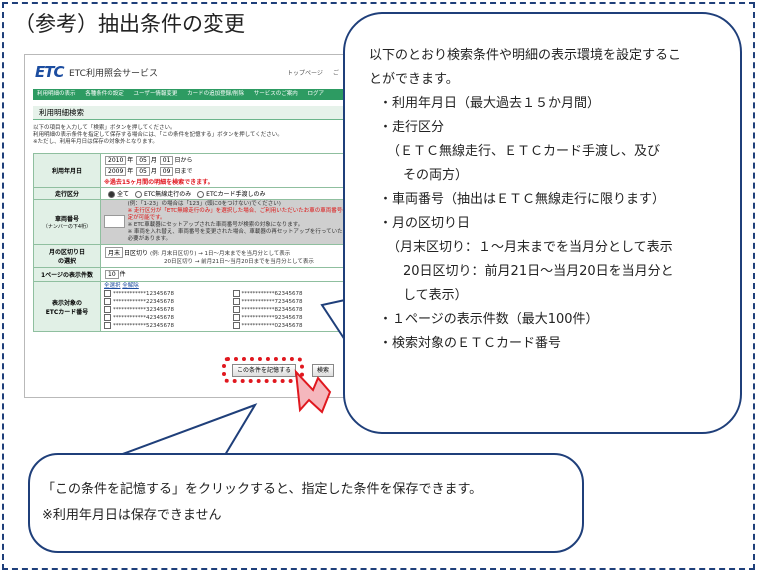 The height and width of the screenshot is (574, 759). What do you see at coordinates (333, 320) in the screenshot?
I see `right-bubble-tail` at bounding box center [333, 320].